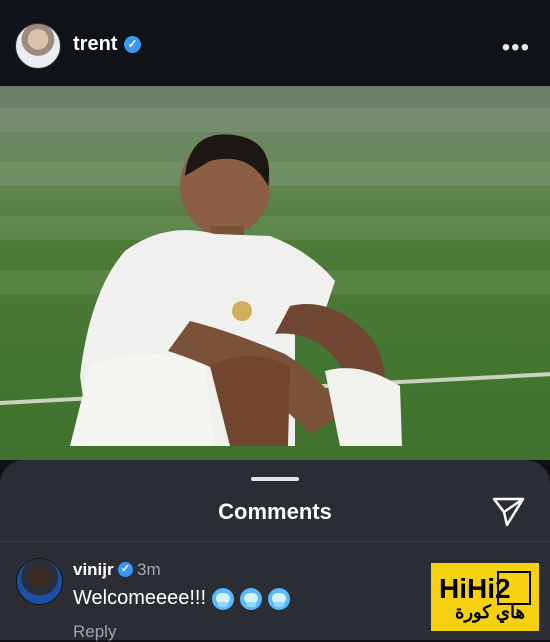 The height and width of the screenshot is (642, 550). Describe the element at coordinates (132, 44) in the screenshot. I see `verified-badge-icon: ✓` at that location.